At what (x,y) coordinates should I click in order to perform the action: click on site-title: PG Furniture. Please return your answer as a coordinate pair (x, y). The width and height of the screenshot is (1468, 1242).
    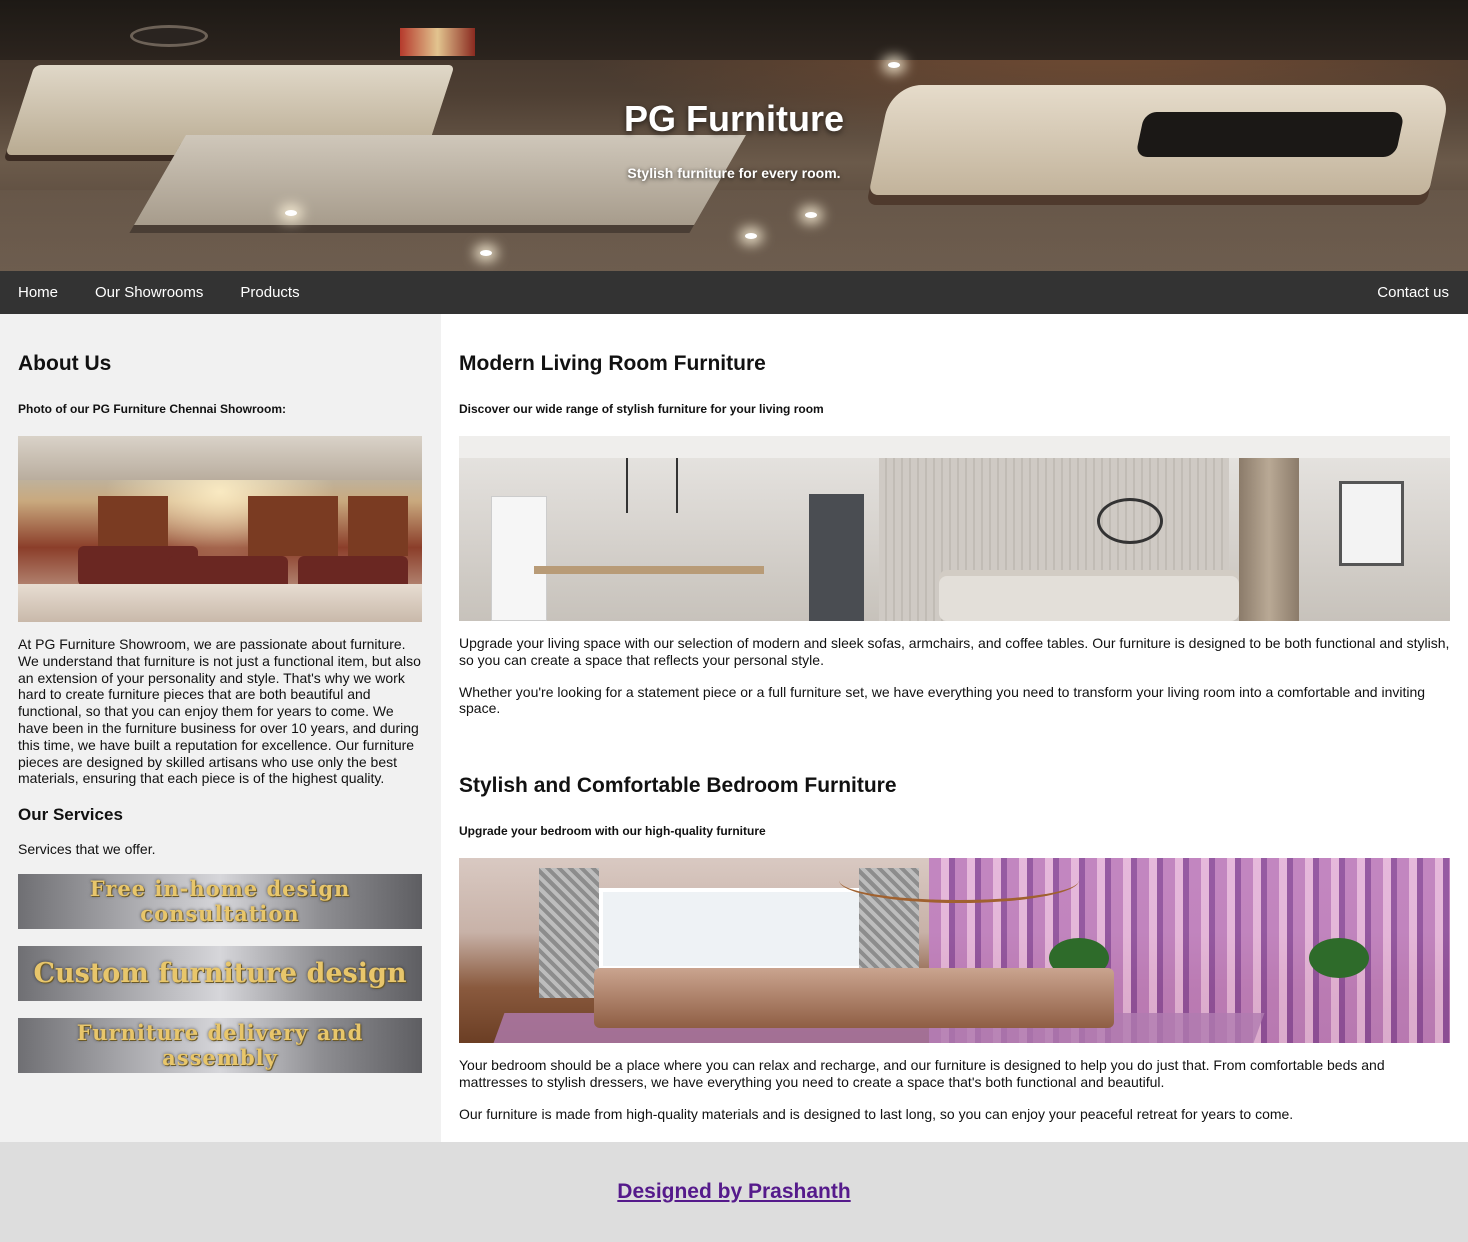
    Looking at the image, I should click on (733, 118).